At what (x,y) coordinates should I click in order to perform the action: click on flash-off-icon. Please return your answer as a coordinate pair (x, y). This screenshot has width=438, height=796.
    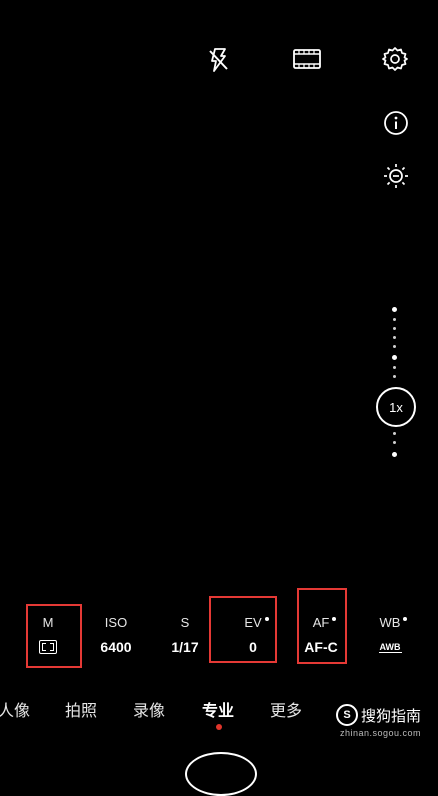
    Looking at the image, I should click on (218, 60).